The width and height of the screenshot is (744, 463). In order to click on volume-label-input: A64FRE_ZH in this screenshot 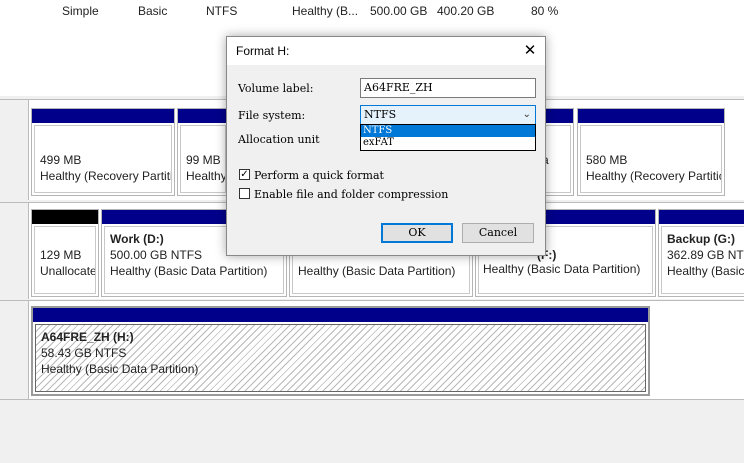, I will do `click(448, 88)`.